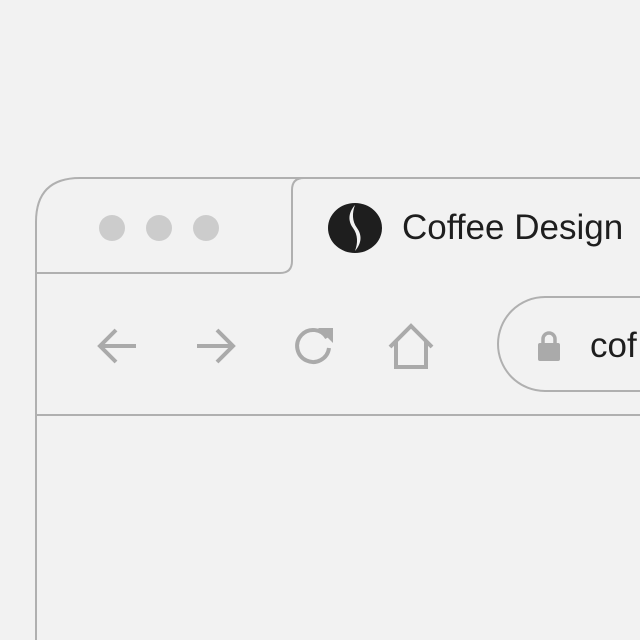  Describe the element at coordinates (513, 227) in the screenshot. I see `tab-title: Coffee Design` at that location.